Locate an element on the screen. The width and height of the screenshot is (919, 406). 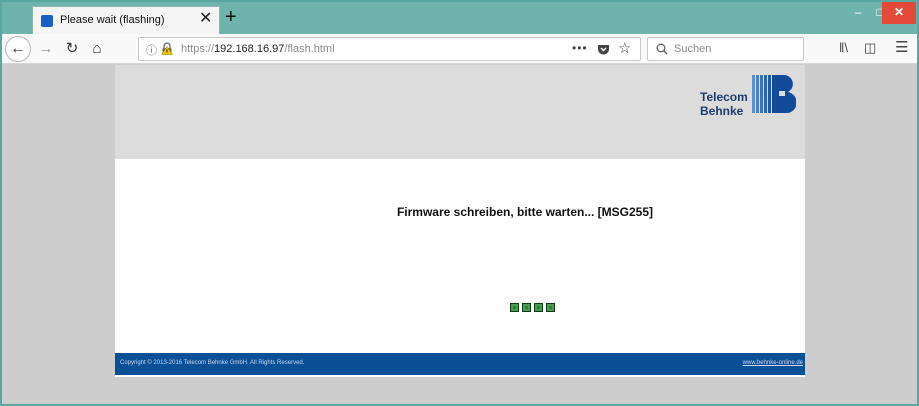
library-icon: ‖\ is located at coordinates (843, 47).